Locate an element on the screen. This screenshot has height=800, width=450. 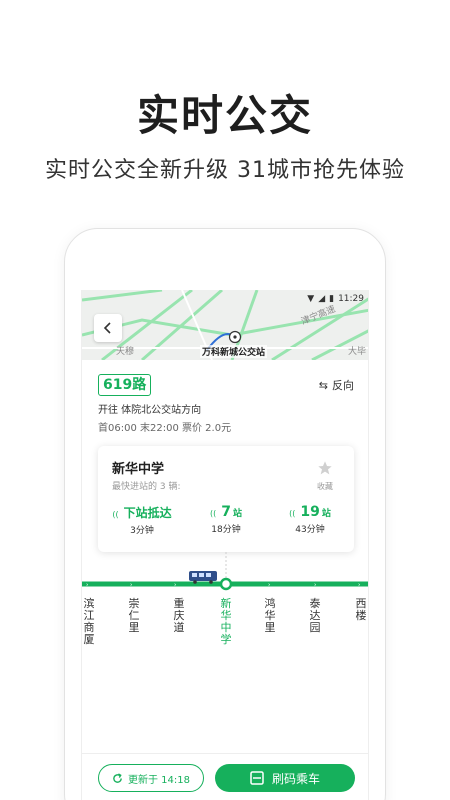
arrival-stops: 7 is located at coordinates (226, 512).